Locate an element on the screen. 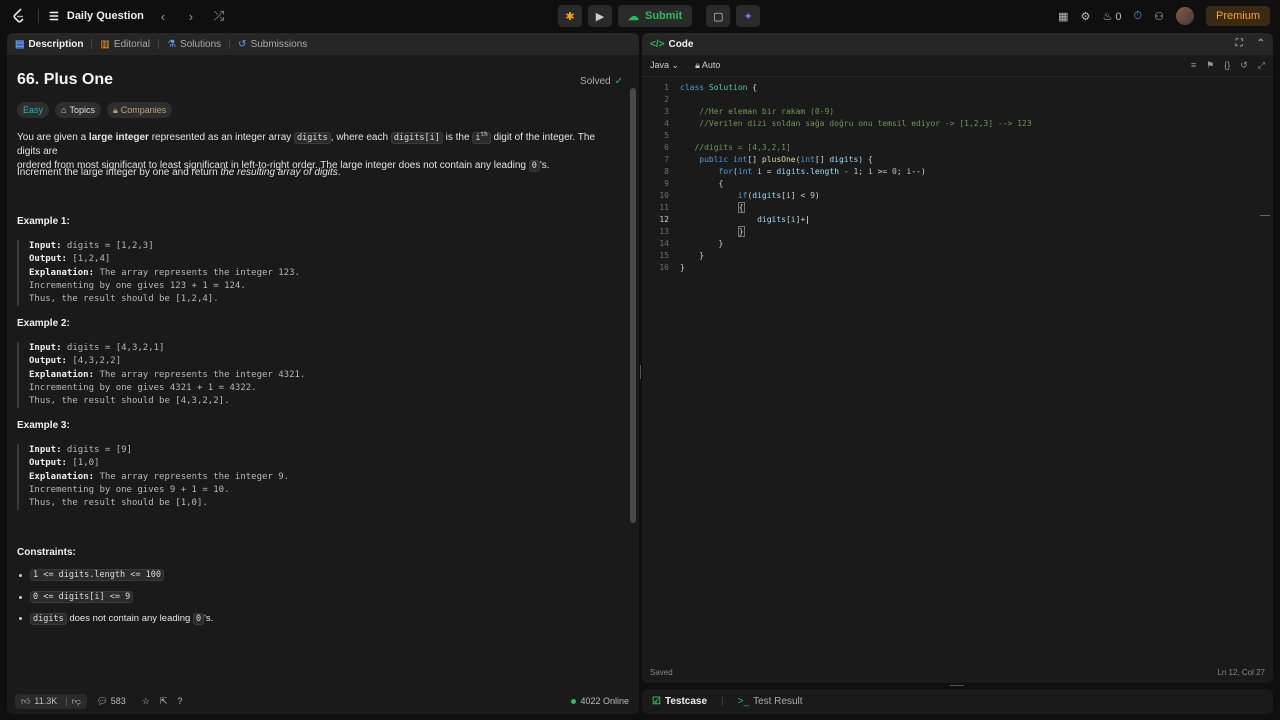 This screenshot has height=720, width=1280. constraint-code: 0 <= digits[i] <= 9 is located at coordinates (82, 597).